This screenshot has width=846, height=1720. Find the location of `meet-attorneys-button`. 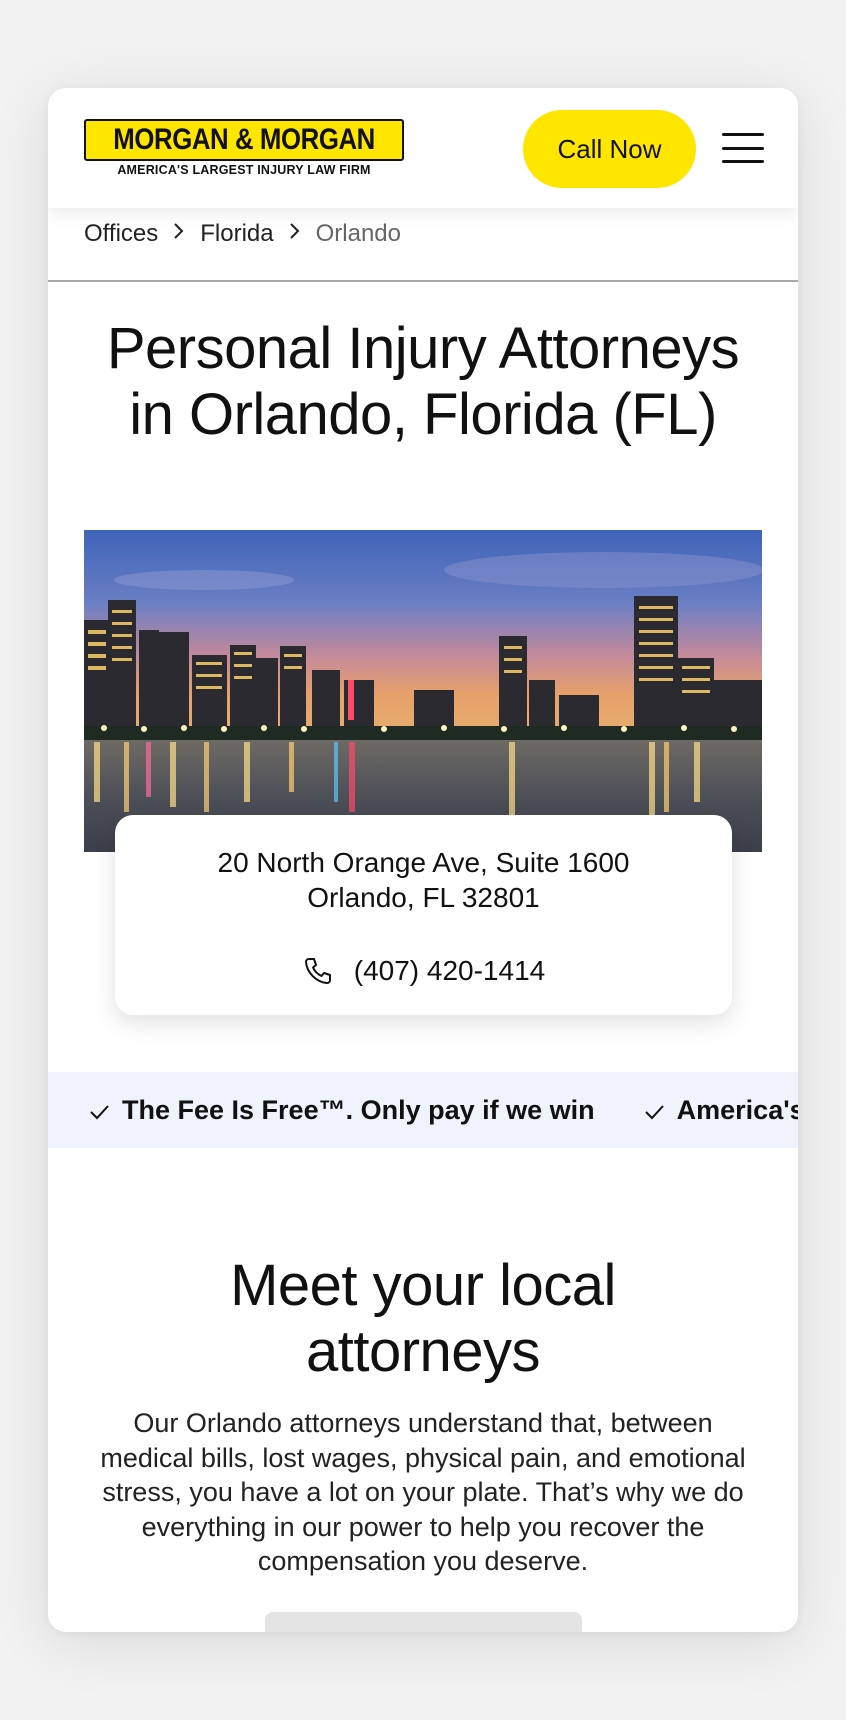

meet-attorneys-button is located at coordinates (423, 1622).